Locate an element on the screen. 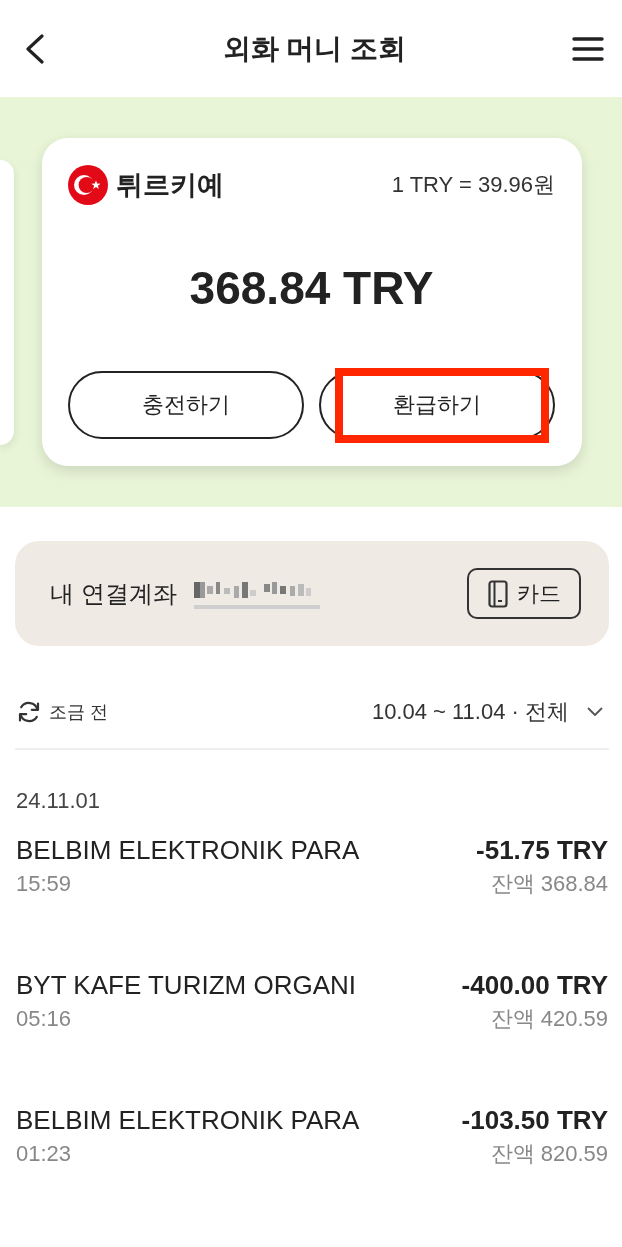  chevron-down-icon is located at coordinates (595, 712).